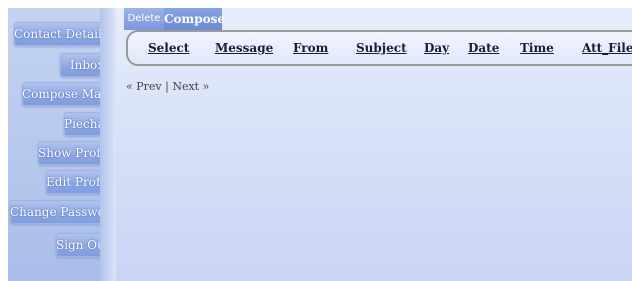  What do you see at coordinates (537, 48) in the screenshot?
I see `column-time: Time` at bounding box center [537, 48].